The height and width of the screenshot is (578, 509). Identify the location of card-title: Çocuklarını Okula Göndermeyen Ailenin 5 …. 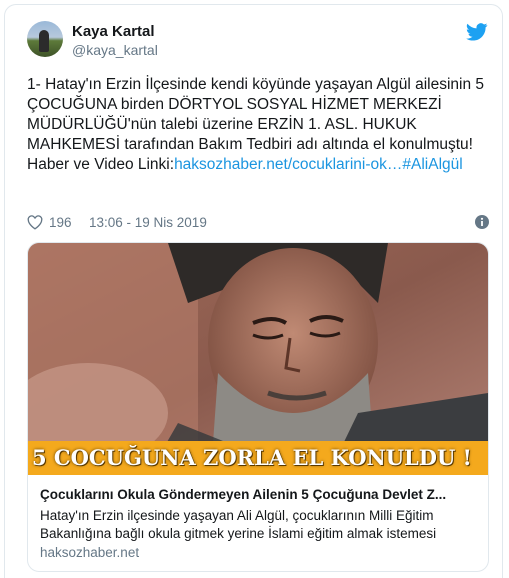
(260, 494).